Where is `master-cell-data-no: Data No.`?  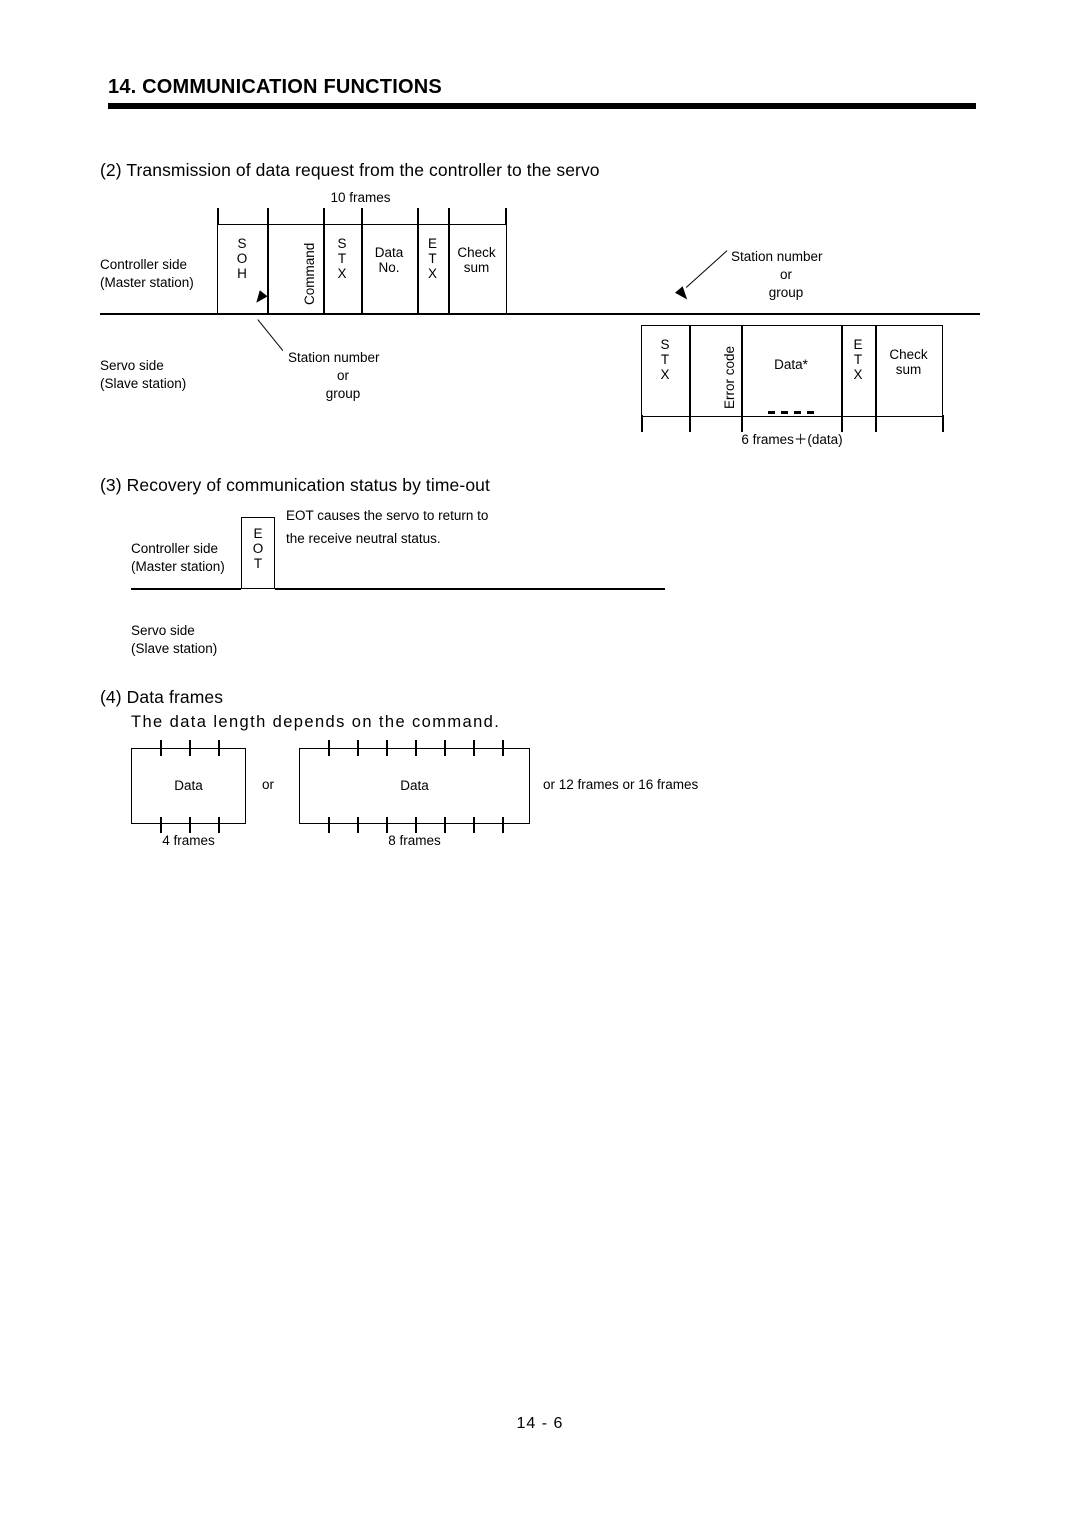 master-cell-data-no: Data No. is located at coordinates (389, 260).